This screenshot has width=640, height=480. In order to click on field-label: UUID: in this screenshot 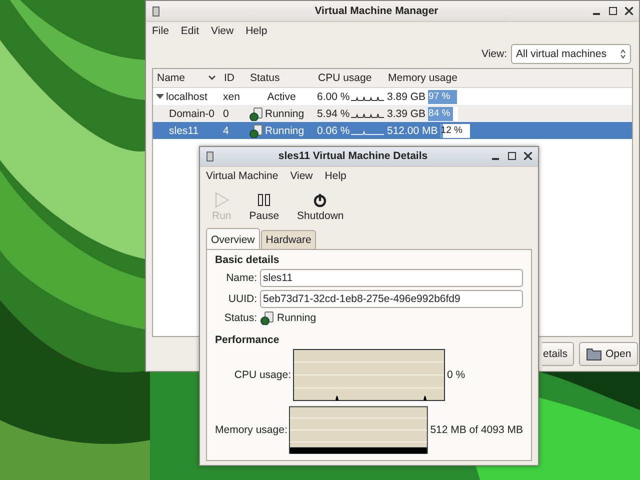, I will do `click(242, 299)`.